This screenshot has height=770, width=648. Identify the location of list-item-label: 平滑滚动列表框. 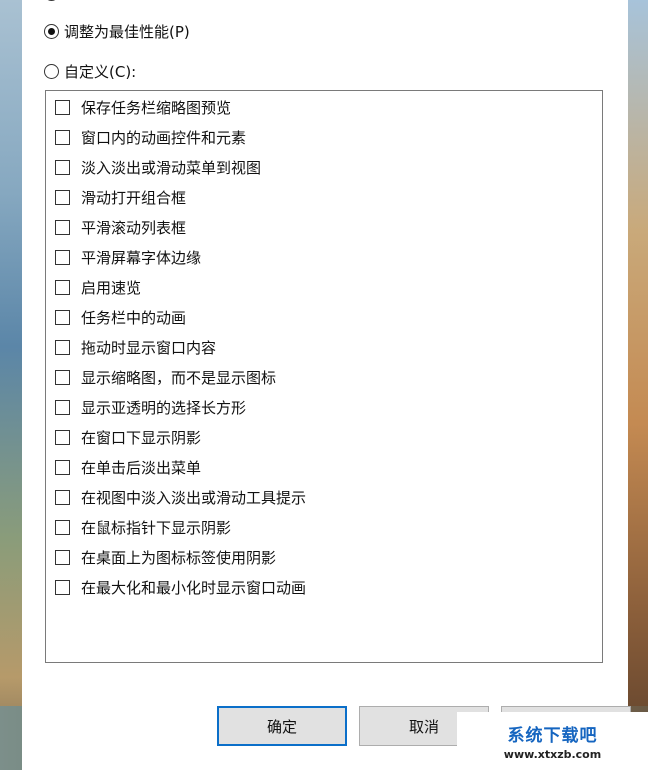
(134, 227).